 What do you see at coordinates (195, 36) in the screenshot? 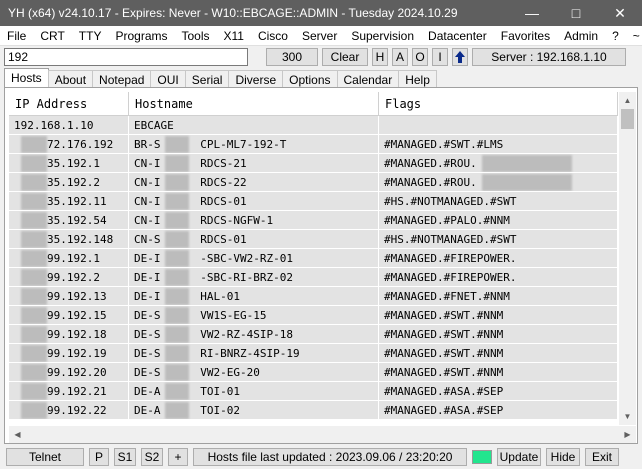
I see `menu-tools: Tools` at bounding box center [195, 36].